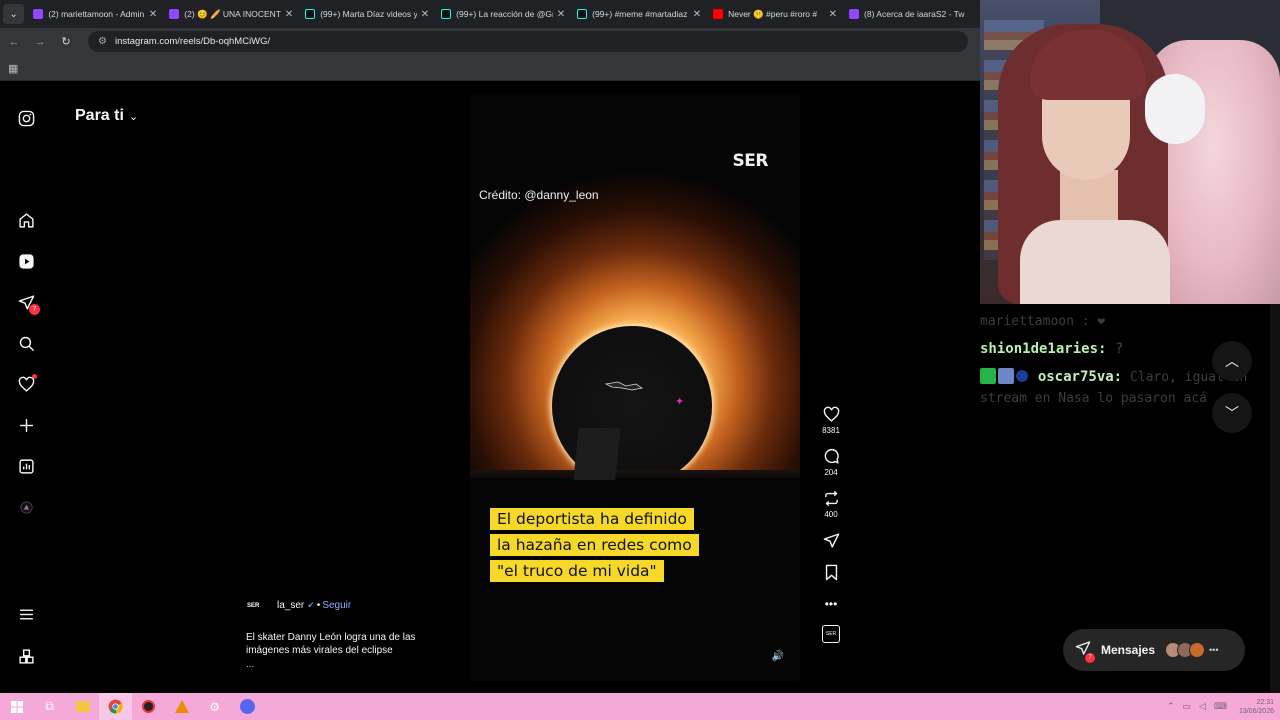  Describe the element at coordinates (1043, 349) in the screenshot. I see `chat-user: shion1de1aries:` at that location.